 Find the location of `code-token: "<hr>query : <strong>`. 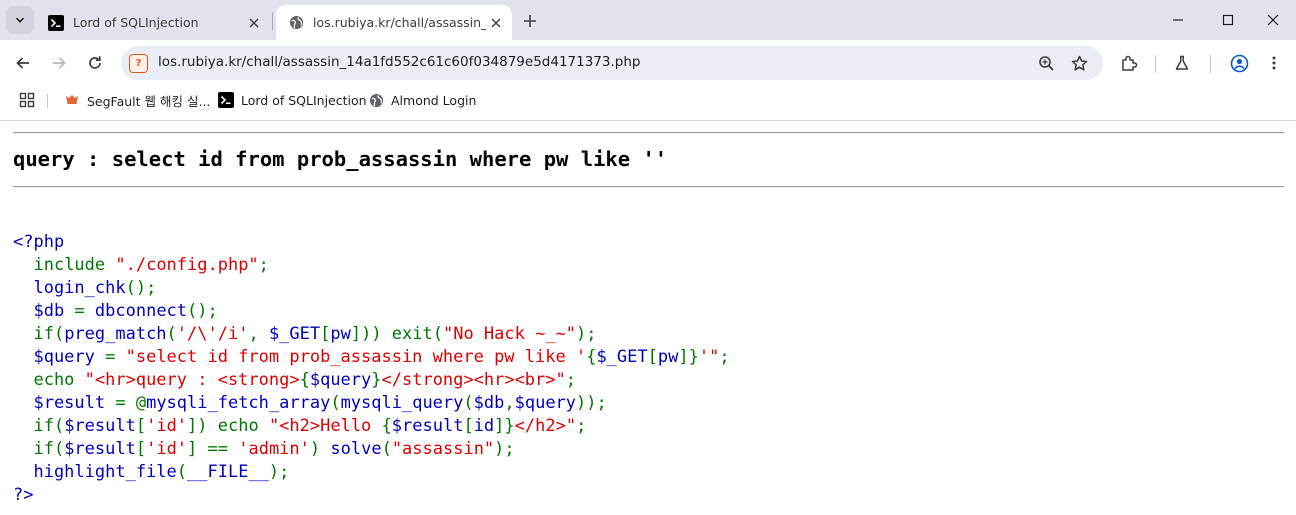

code-token: "<hr>query : <strong> is located at coordinates (192, 380).